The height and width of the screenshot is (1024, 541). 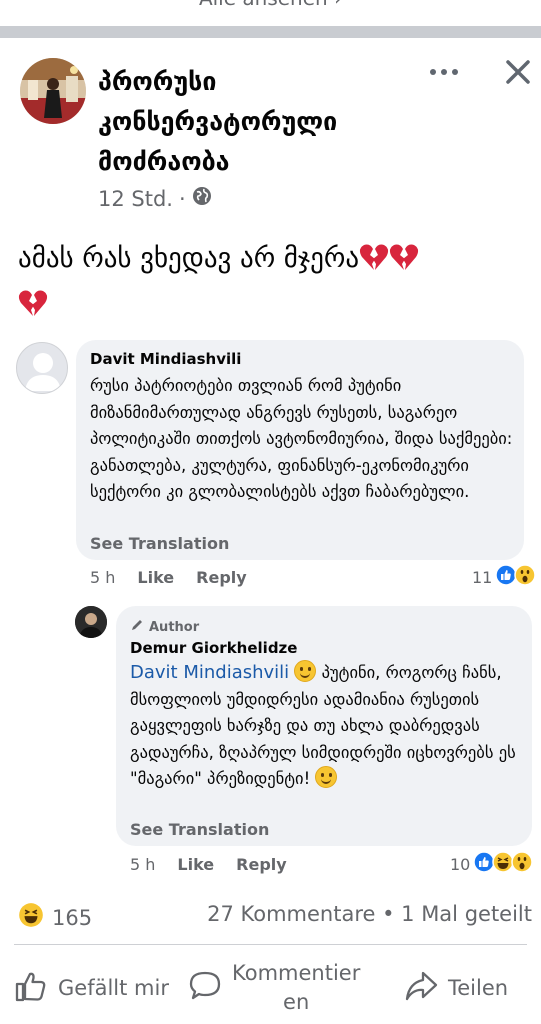 I want to click on comment-post-button: Kommentier en, so click(x=274, y=988).